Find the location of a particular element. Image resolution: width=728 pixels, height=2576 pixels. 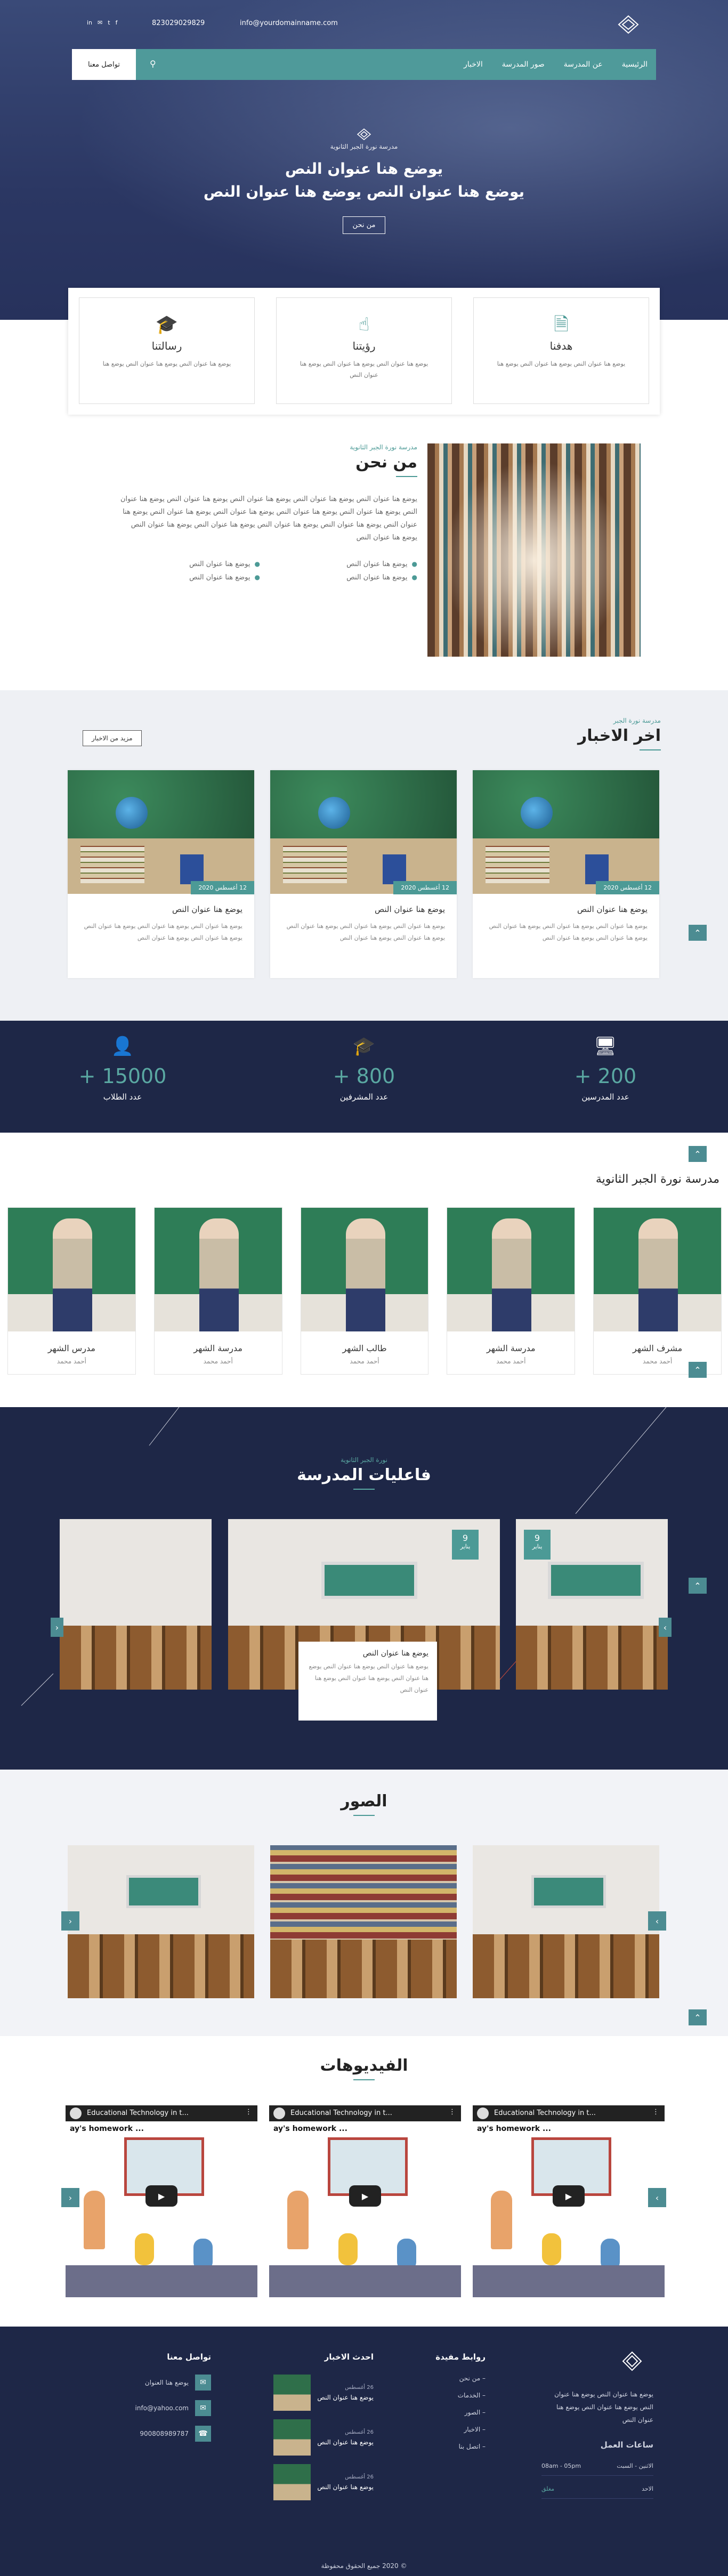

nav-item-photos: صور المدرسة is located at coordinates (523, 65).